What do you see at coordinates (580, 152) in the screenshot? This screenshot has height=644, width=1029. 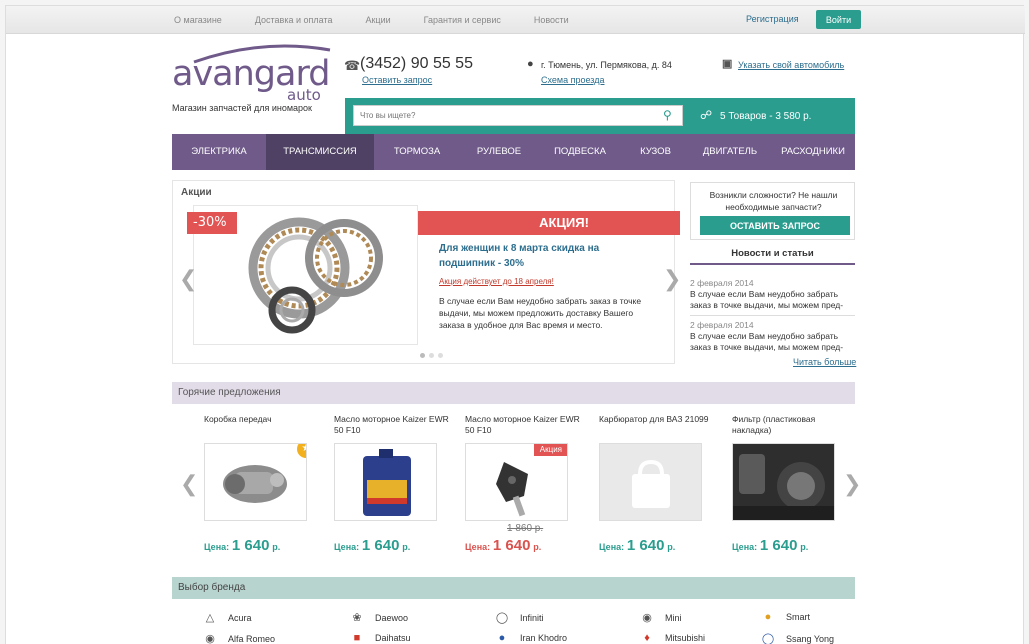 I see `category-suspension: ПОДВЕСКА` at bounding box center [580, 152].